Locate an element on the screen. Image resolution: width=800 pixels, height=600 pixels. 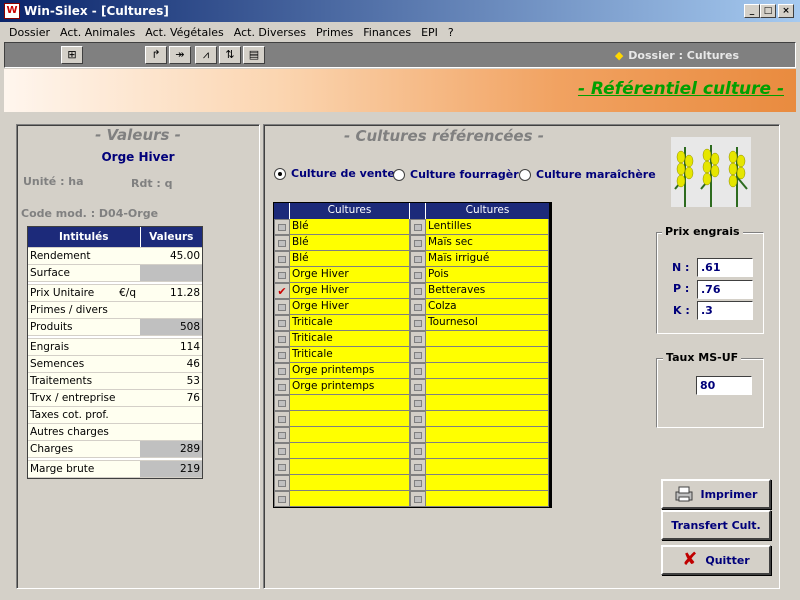
culture-cell-right: Maïs irrigué is located at coordinates (487, 259).